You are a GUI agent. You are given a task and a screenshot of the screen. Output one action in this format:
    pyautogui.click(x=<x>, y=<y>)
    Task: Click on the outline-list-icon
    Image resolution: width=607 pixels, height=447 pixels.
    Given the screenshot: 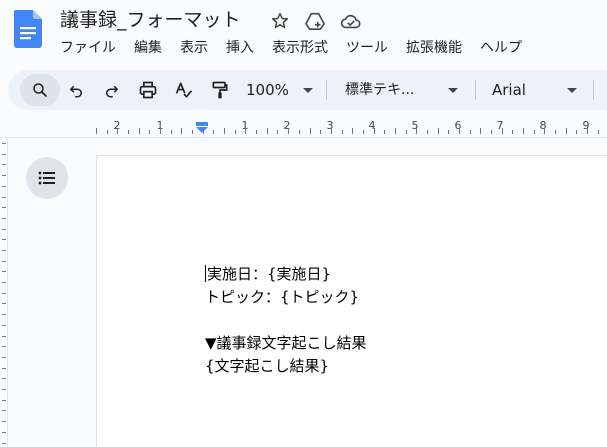 What is the action you would take?
    pyautogui.click(x=46, y=178)
    